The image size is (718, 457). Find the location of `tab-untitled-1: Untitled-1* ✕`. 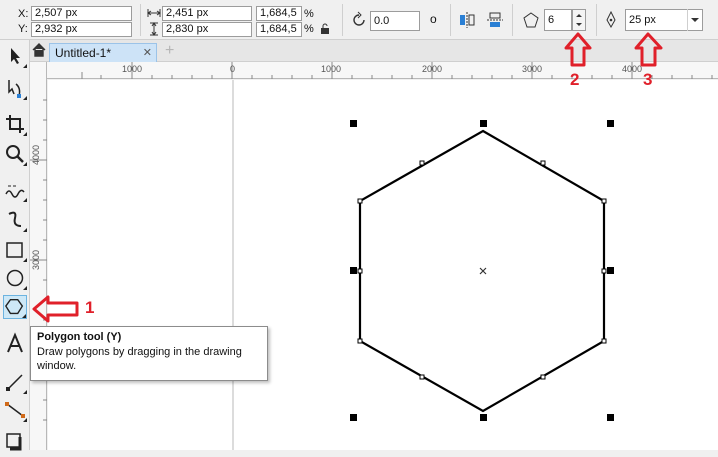

tab-untitled-1: Untitled-1* ✕ is located at coordinates (103, 52).